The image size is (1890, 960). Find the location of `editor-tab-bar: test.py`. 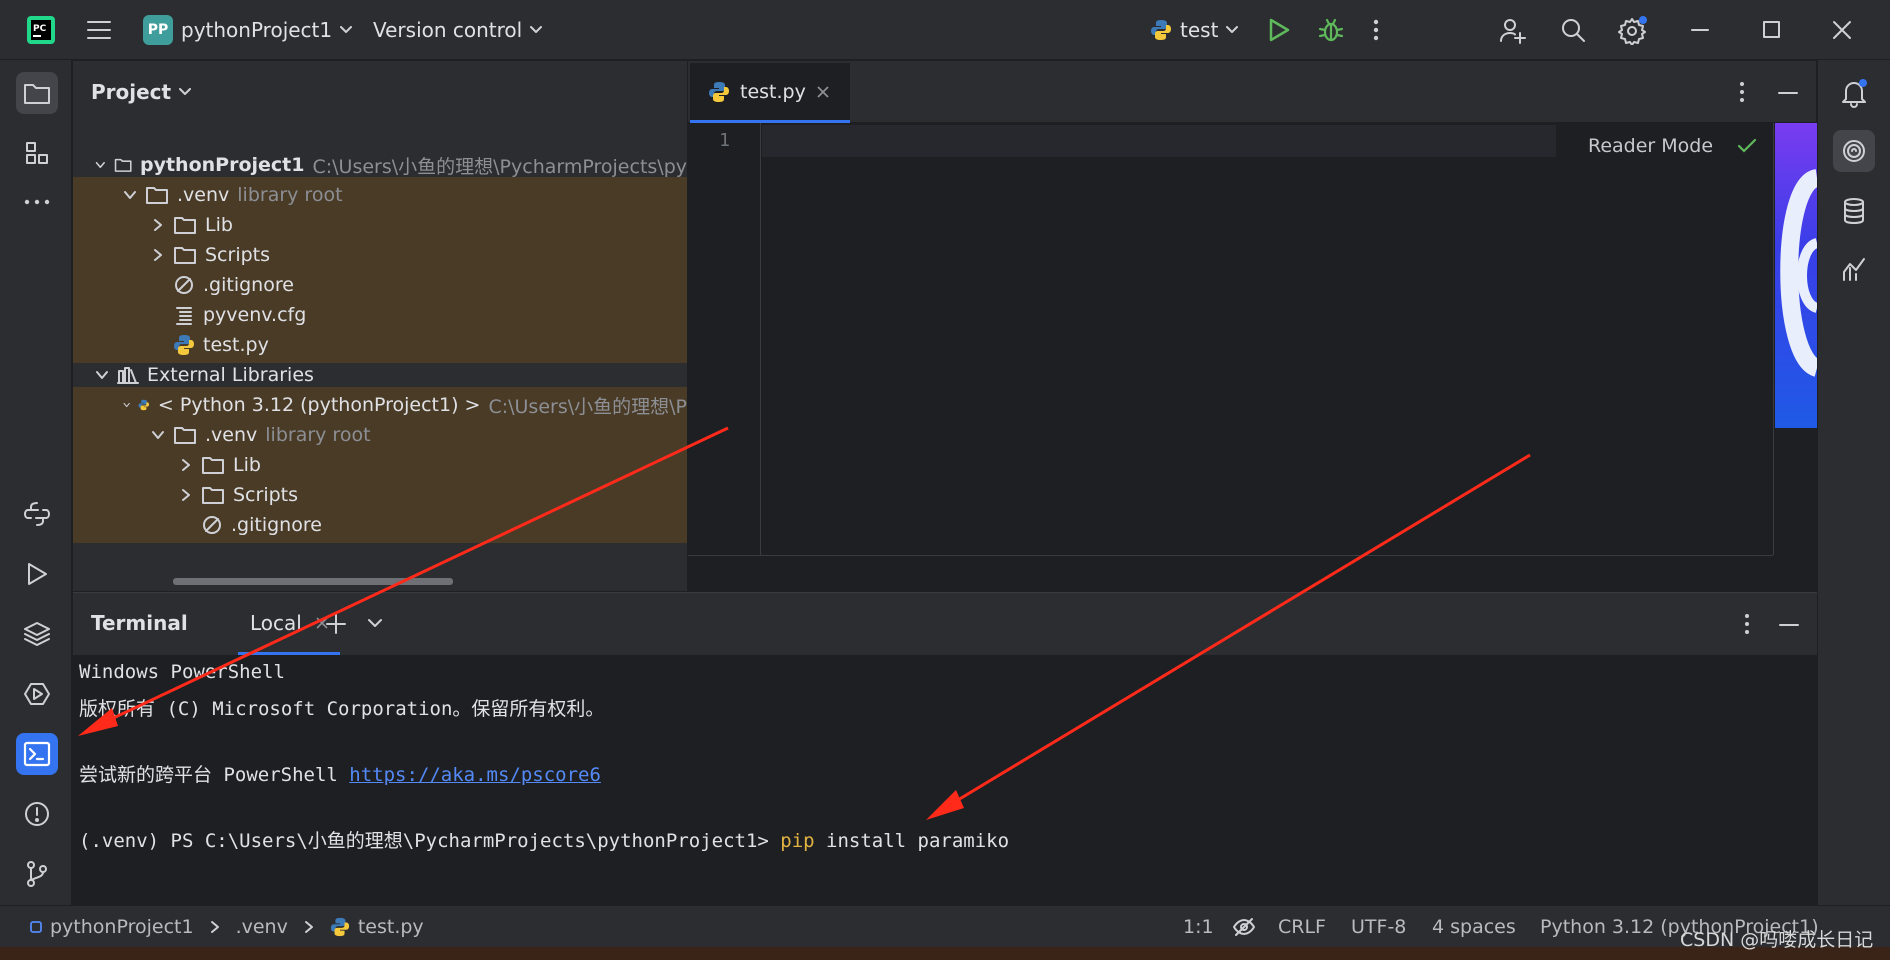

editor-tab-bar: test.py is located at coordinates (1252, 92).